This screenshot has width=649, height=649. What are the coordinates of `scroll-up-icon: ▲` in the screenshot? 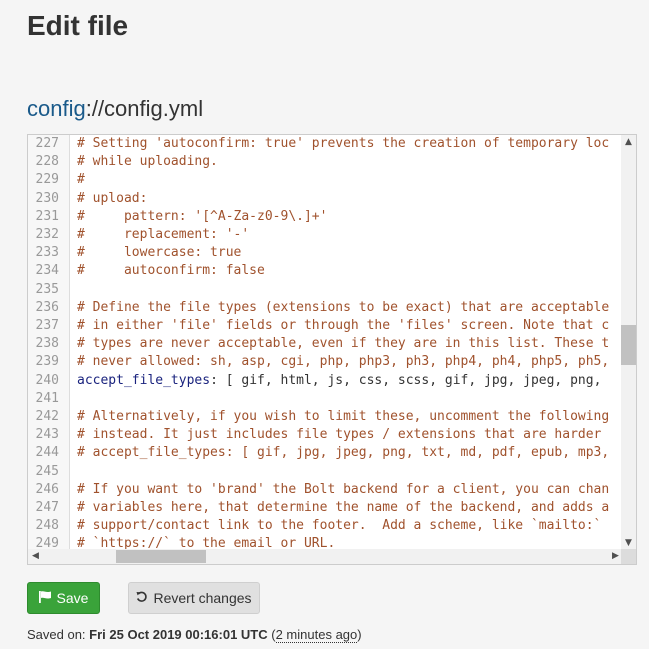 It's located at (628, 142).